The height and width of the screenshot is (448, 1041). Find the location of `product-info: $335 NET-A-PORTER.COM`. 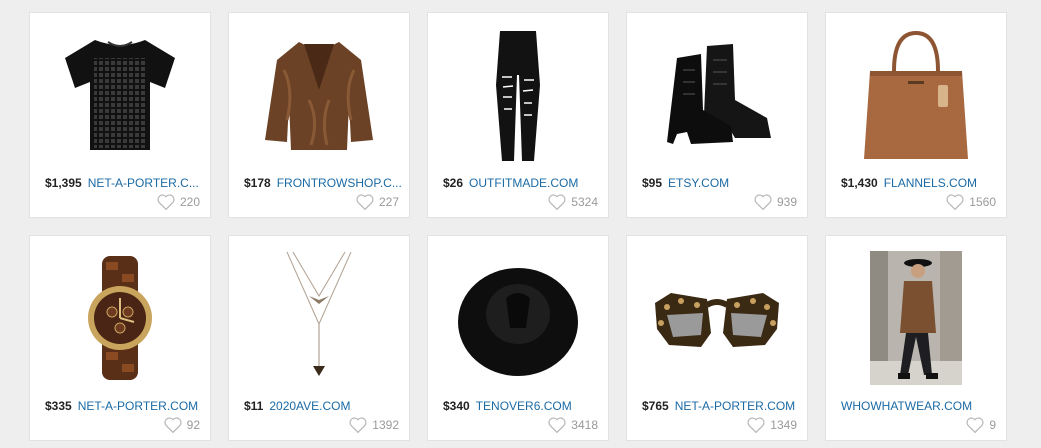

product-info: $335 NET-A-PORTER.COM is located at coordinates (124, 406).